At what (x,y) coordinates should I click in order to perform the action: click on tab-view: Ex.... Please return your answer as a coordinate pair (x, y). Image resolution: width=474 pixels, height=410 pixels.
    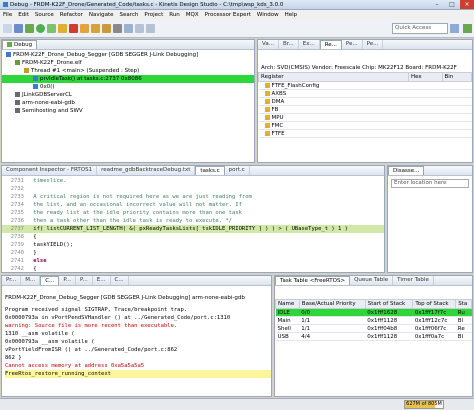
    Looking at the image, I should click on (309, 44).